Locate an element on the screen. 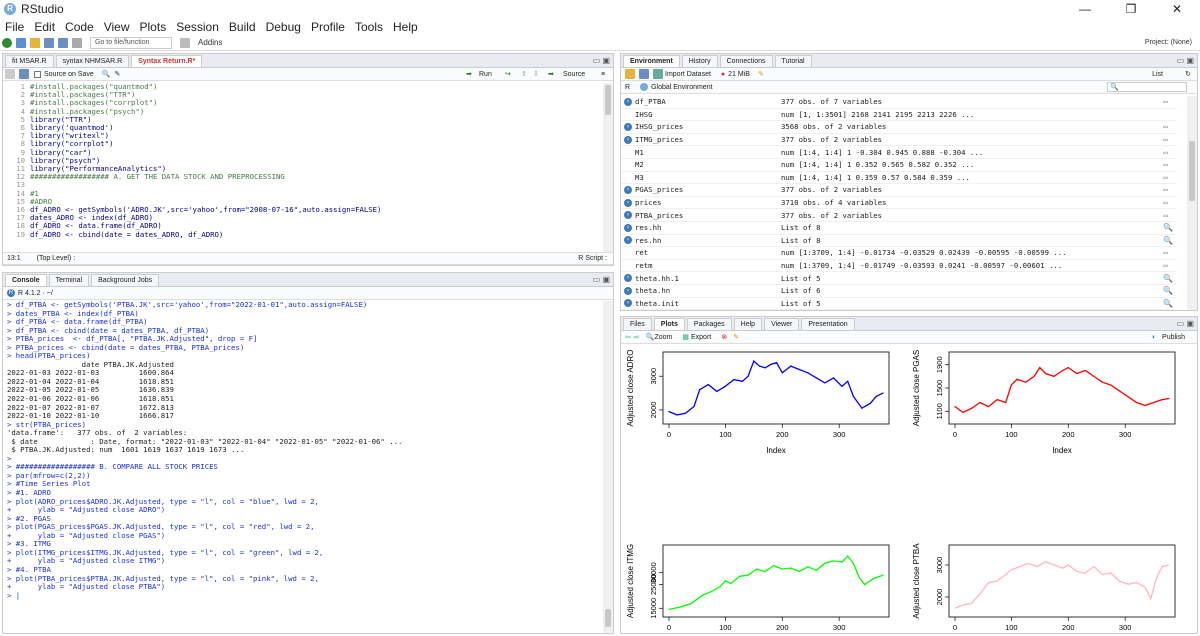 This screenshot has width=1200, height=636. tab-files: Files is located at coordinates (637, 324).